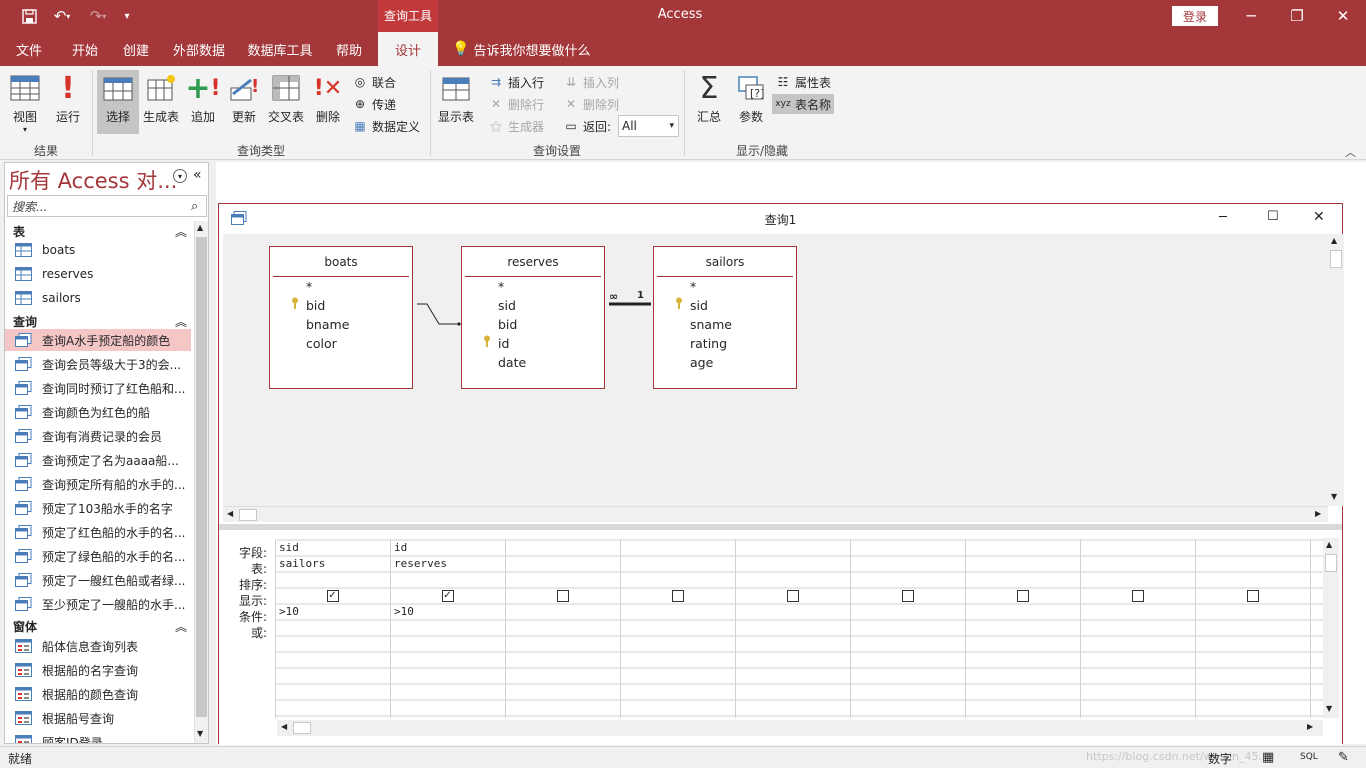  What do you see at coordinates (512, 362) in the screenshot?
I see `field-item: date` at bounding box center [512, 362].